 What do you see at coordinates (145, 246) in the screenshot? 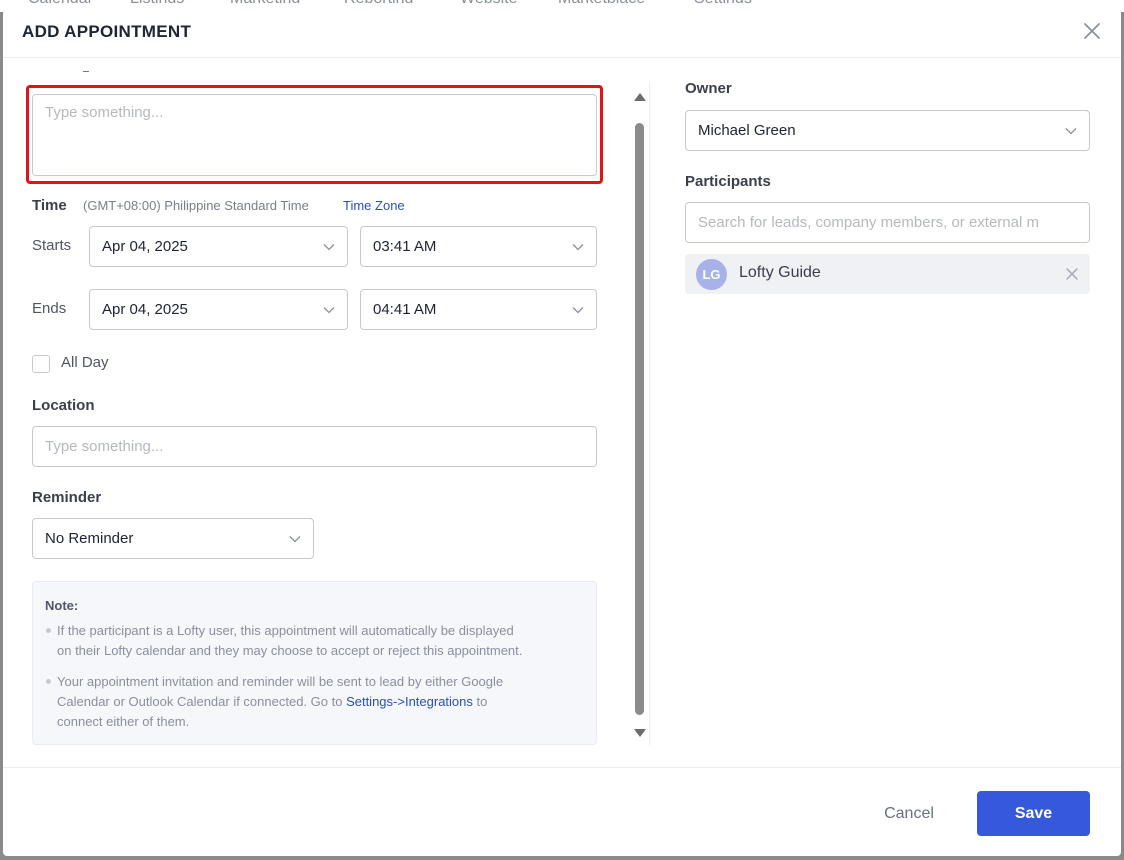
I see `start-date-value: Apr 04, 2025` at bounding box center [145, 246].